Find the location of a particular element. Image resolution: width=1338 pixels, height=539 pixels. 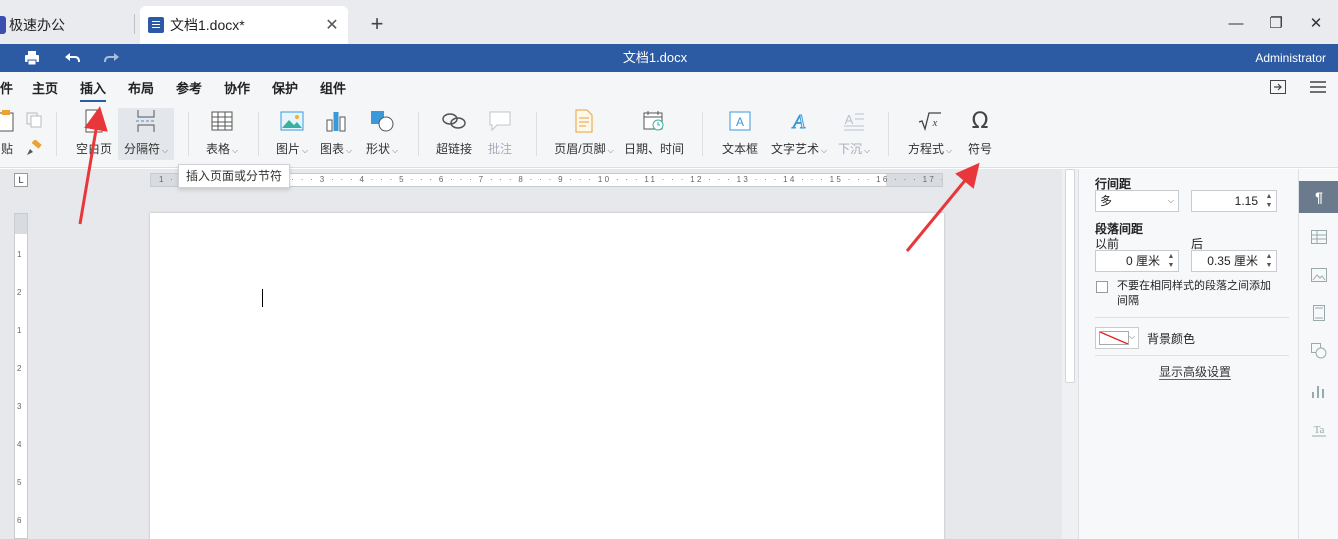

textbox-button: A 文本框 is located at coordinates (740, 134).